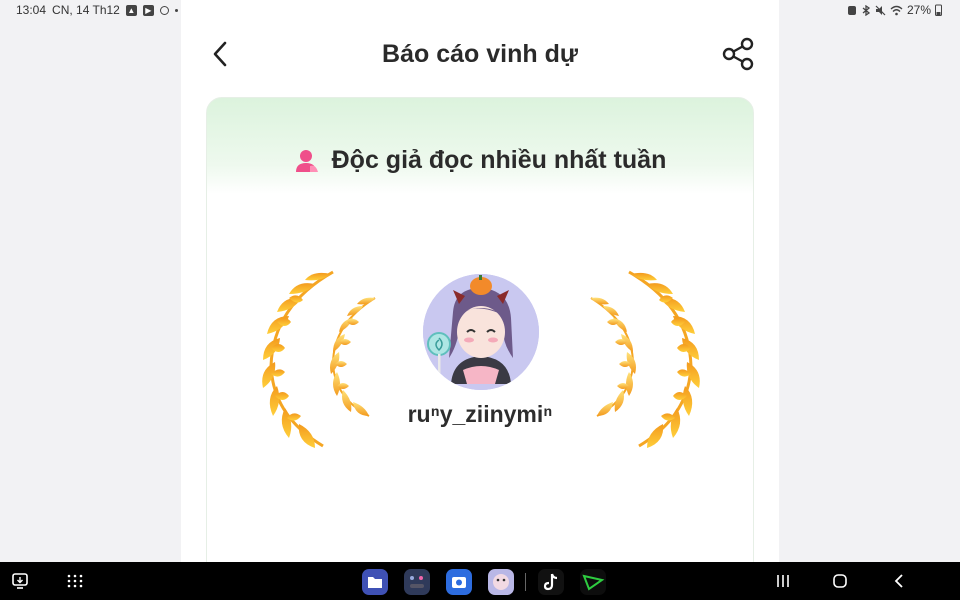 The width and height of the screenshot is (960, 600). What do you see at coordinates (306, 160) in the screenshot?
I see `user-icon` at bounding box center [306, 160].